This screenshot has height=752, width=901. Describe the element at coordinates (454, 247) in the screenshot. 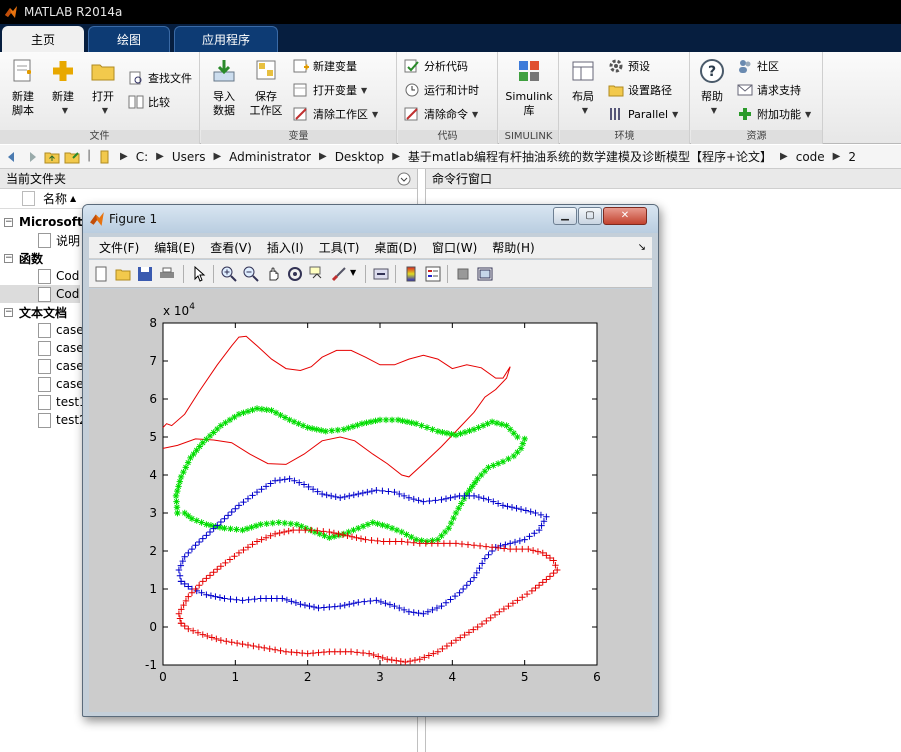

I see `menu-window: 窗口(W)` at that location.